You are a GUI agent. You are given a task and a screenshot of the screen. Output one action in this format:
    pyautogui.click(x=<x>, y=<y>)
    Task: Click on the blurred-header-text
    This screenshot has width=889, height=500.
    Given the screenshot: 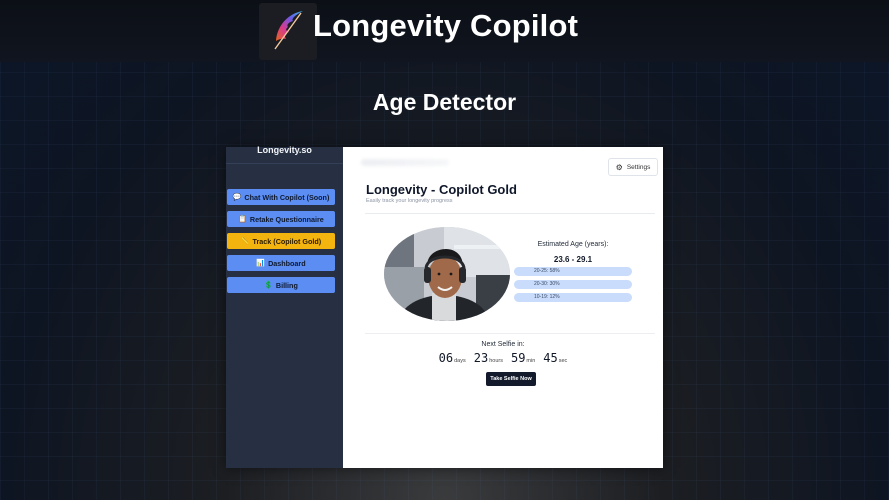 What is the action you would take?
    pyautogui.click(x=405, y=162)
    